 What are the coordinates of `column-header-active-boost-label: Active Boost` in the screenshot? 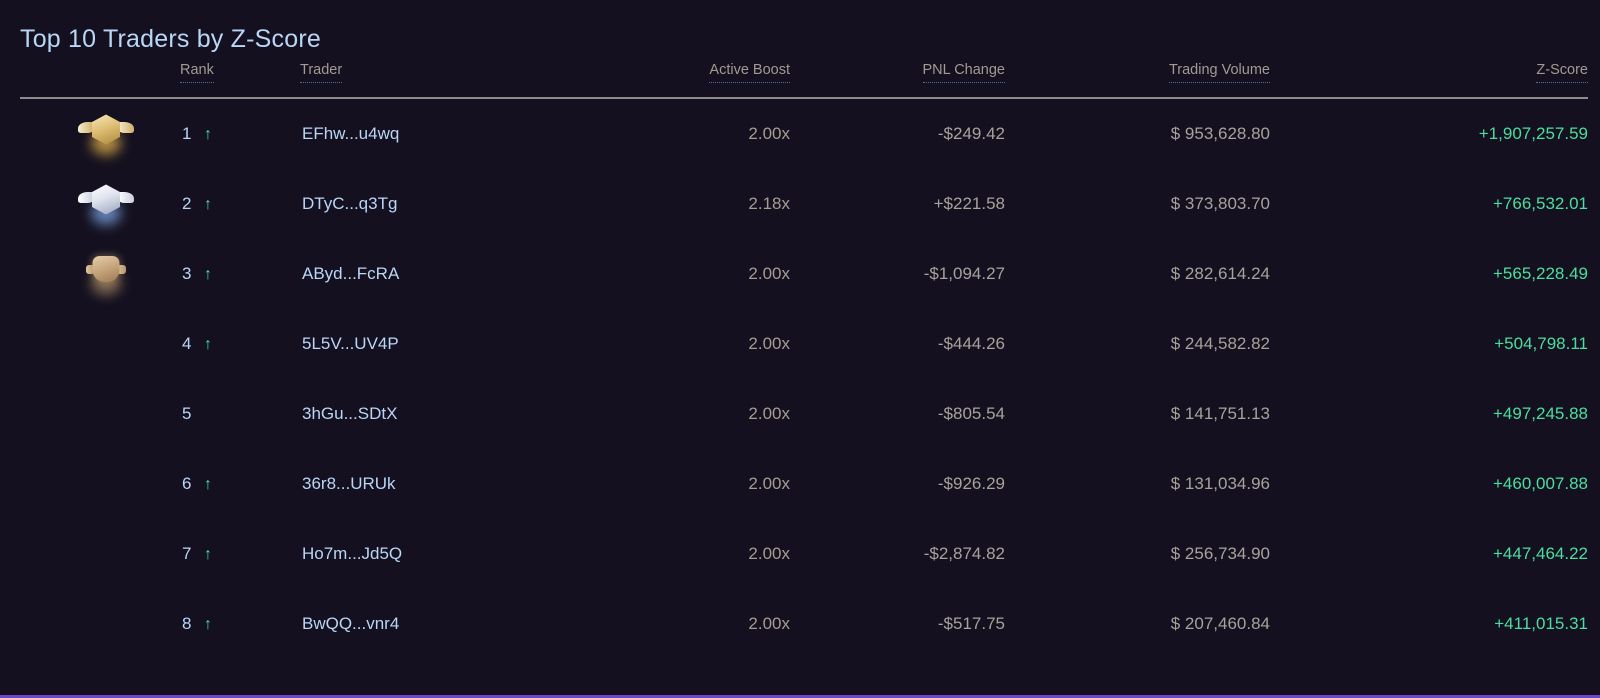 It's located at (749, 72).